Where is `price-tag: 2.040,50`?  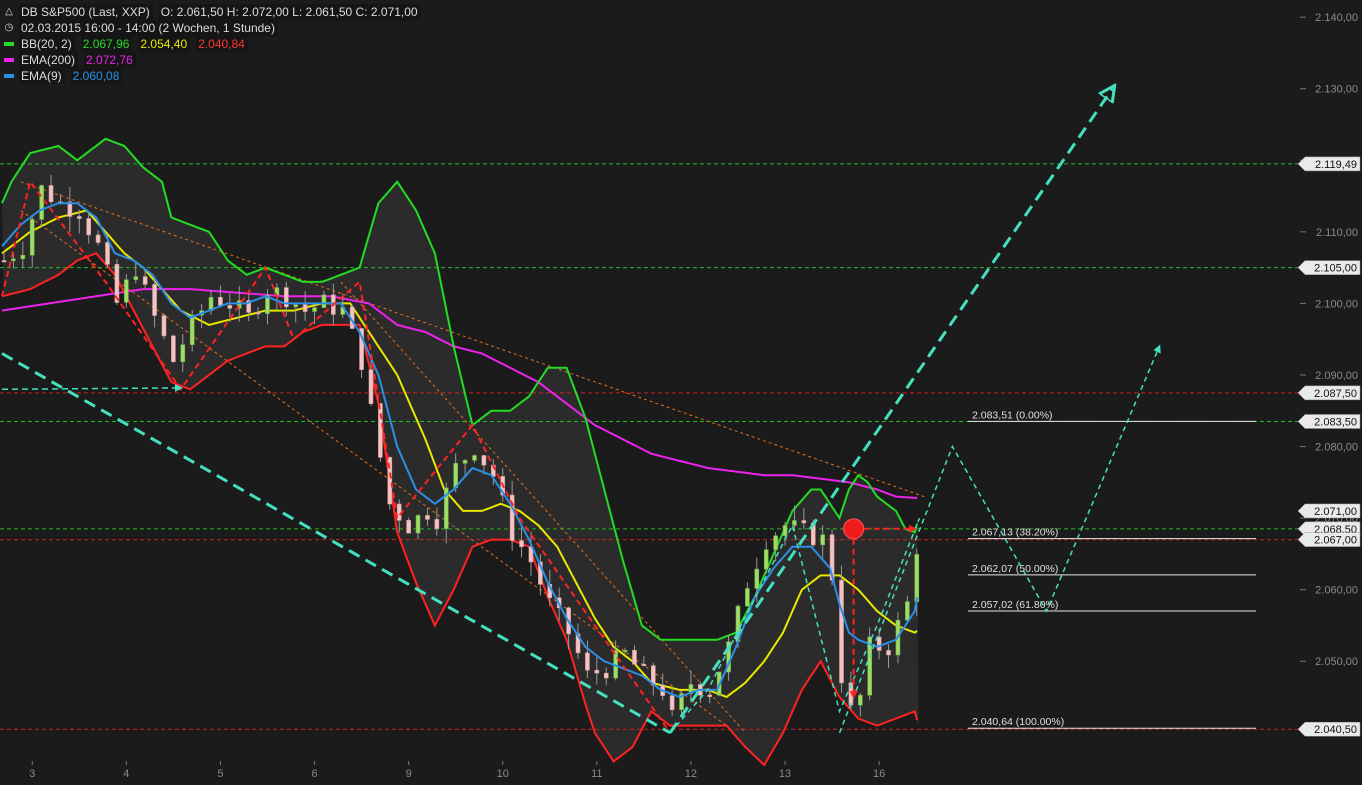
price-tag: 2.040,50 is located at coordinates (1329, 729).